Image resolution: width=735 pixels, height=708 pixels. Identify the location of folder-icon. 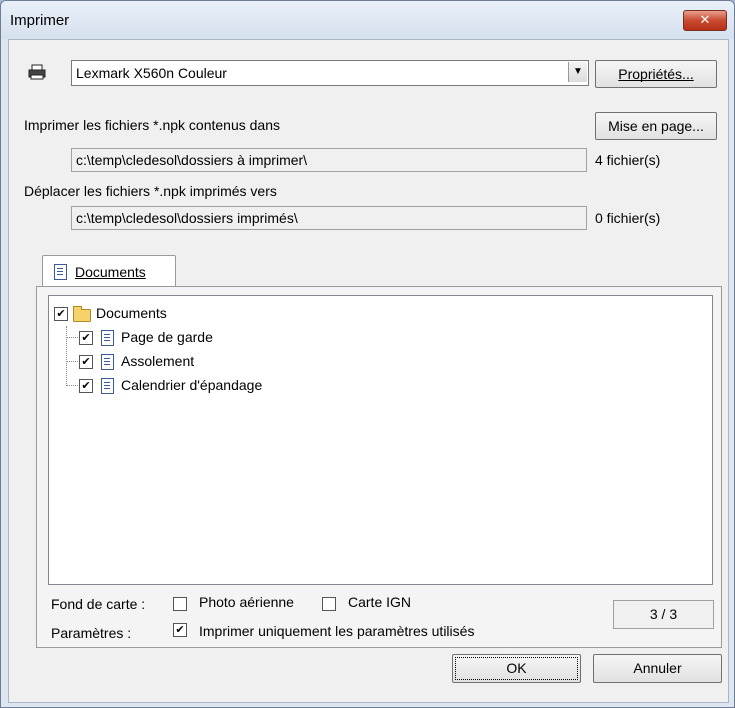
(82, 314).